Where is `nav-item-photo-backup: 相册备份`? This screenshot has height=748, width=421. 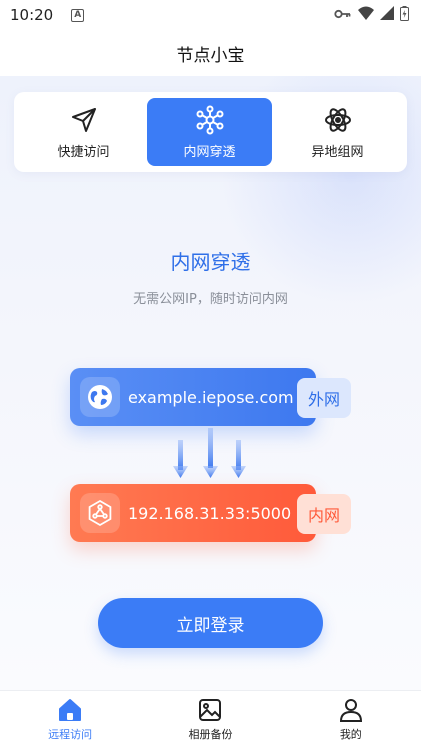 nav-item-photo-backup: 相册备份 is located at coordinates (210, 719).